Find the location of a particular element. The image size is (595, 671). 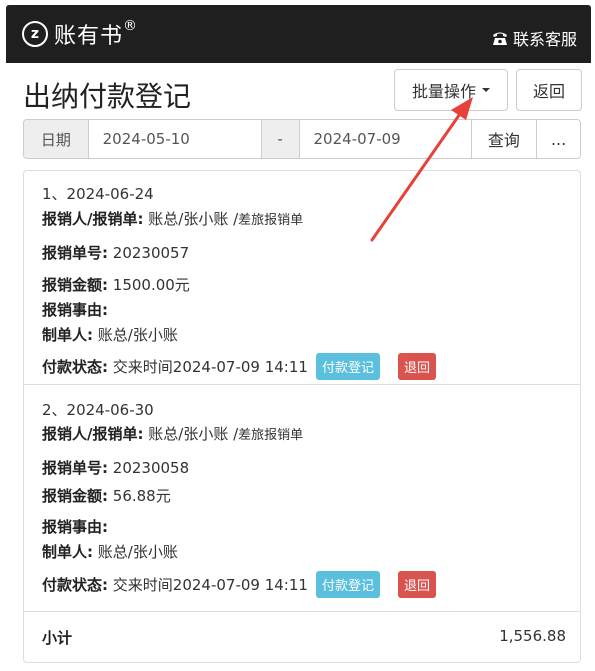

brand-name: 账有书 is located at coordinates (89, 36).